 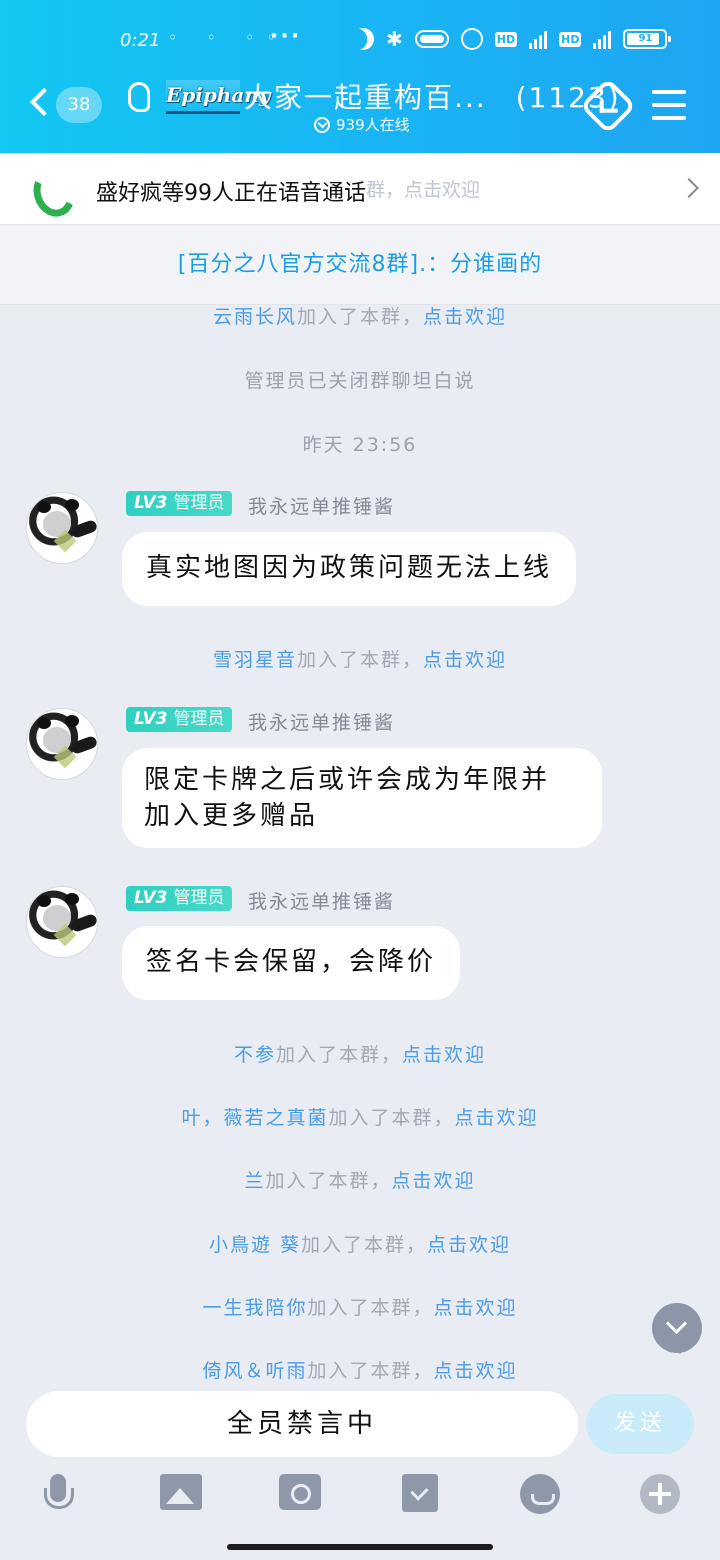 I want to click on joined-member-name: 不参, so click(x=255, y=1055).